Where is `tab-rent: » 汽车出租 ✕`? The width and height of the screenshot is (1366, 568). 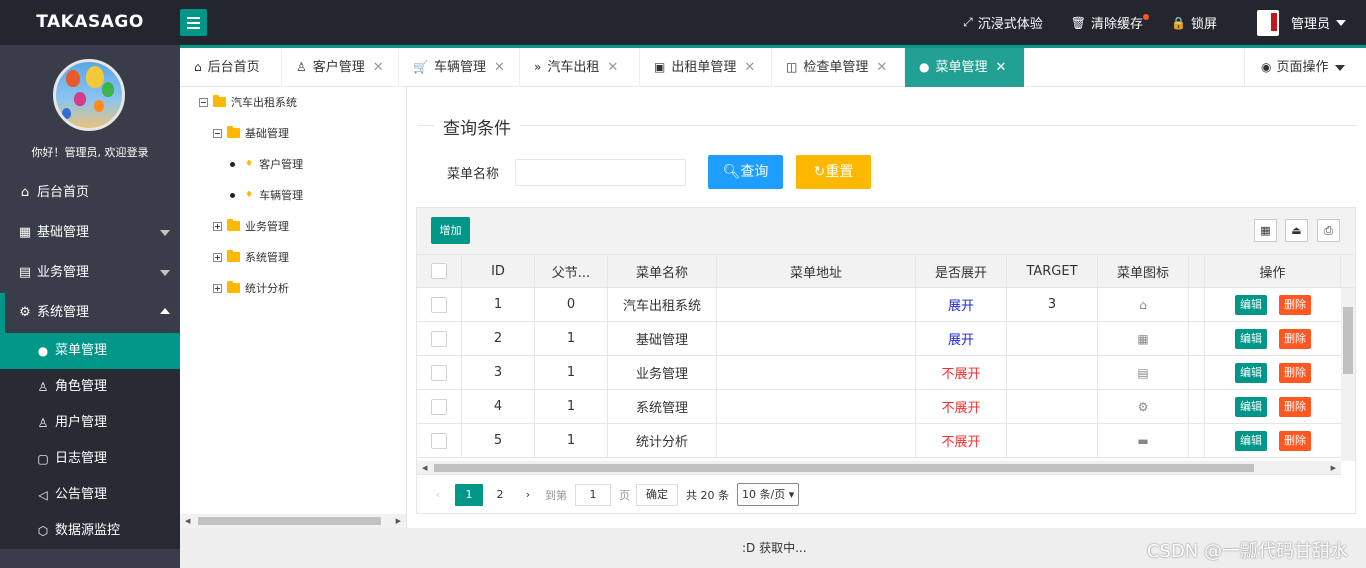
tab-rent: » 汽车出租 ✕ is located at coordinates (580, 67).